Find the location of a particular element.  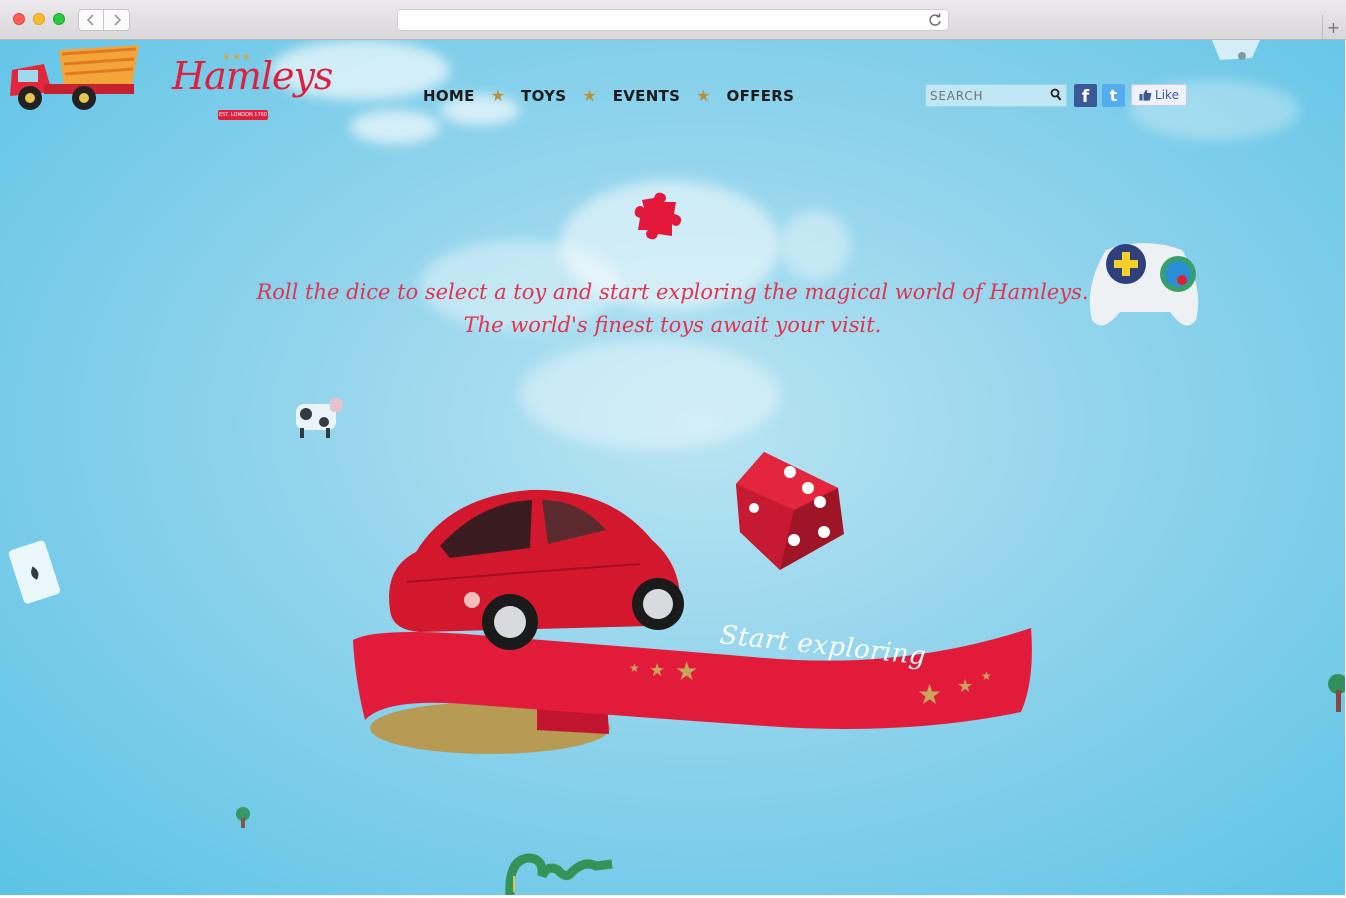

hamleys-logo: ★★★ Hamleys EST. LONDON 1760 is located at coordinates (252, 92).